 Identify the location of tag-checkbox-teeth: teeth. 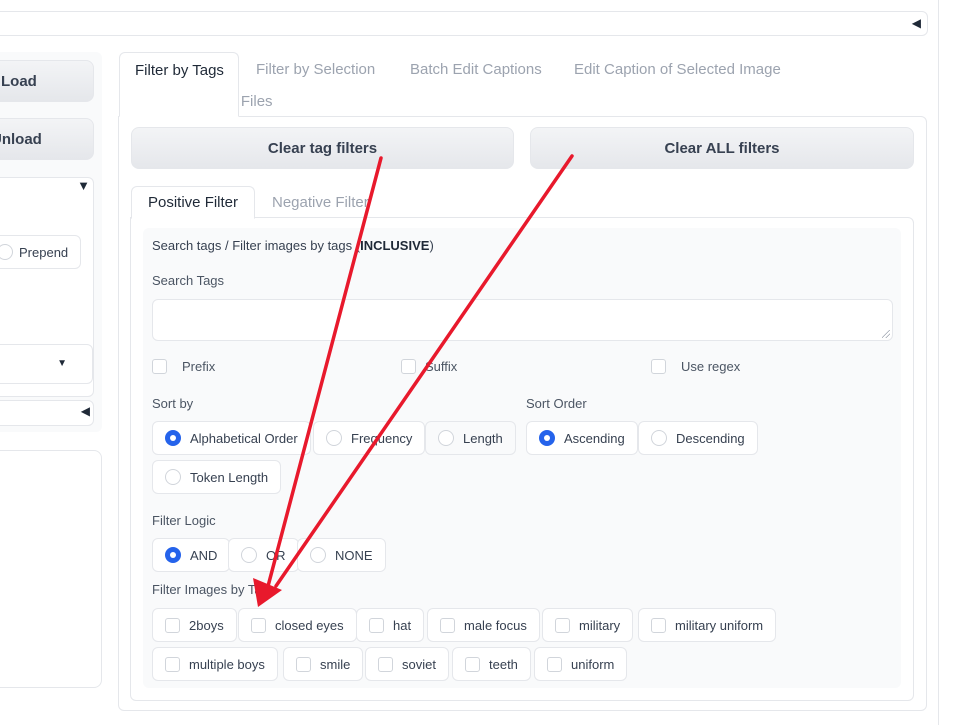
(491, 664).